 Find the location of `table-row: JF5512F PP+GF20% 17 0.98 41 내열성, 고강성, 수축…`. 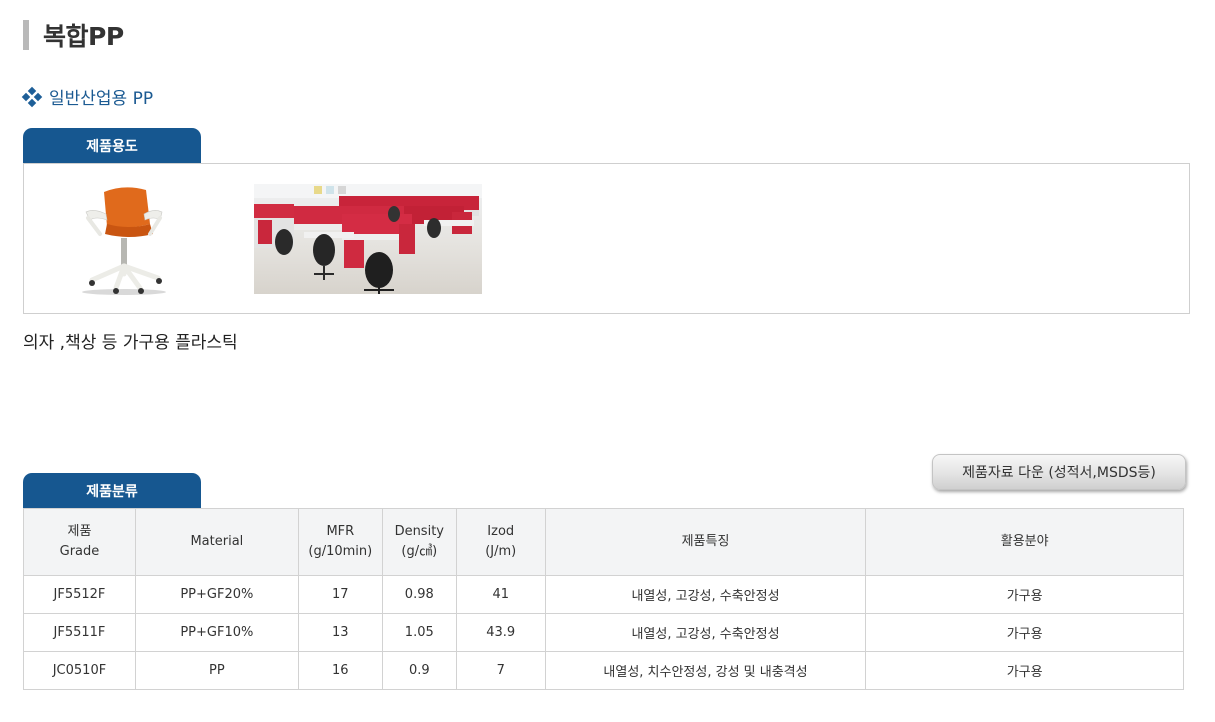

table-row: JF5512F PP+GF20% 17 0.98 41 내열성, 고강성, 수축… is located at coordinates (603, 594).